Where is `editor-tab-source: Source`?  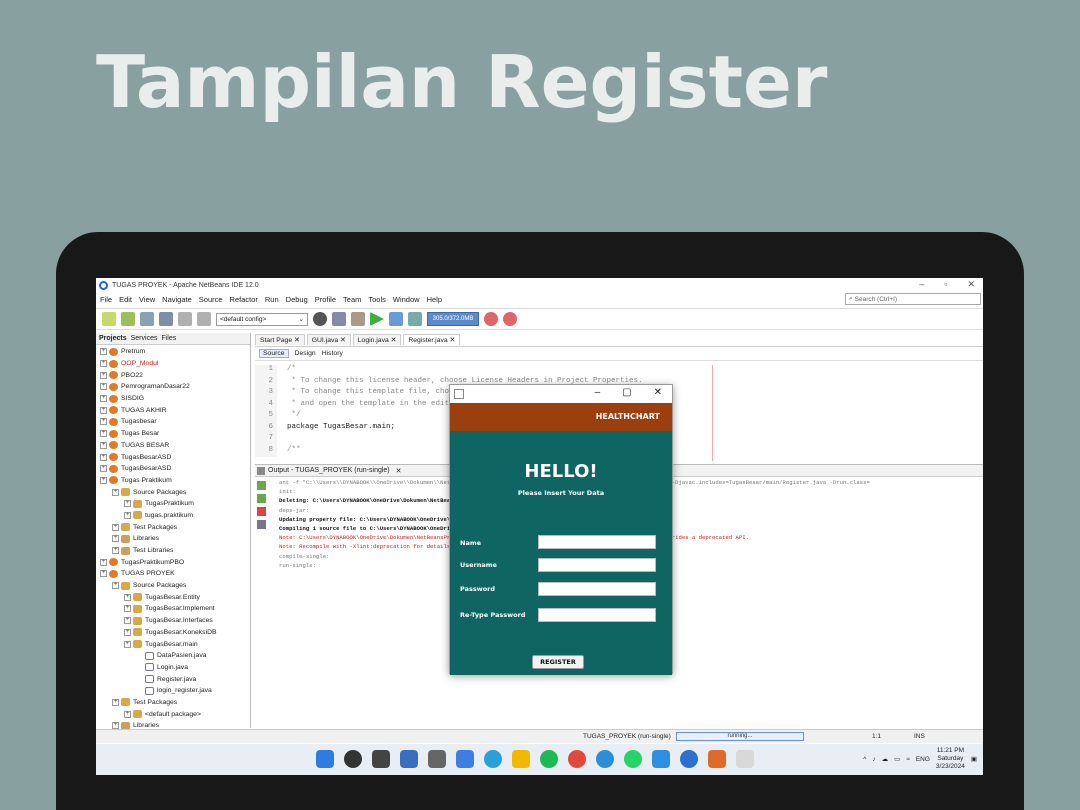
editor-tab-source: Source is located at coordinates (274, 353).